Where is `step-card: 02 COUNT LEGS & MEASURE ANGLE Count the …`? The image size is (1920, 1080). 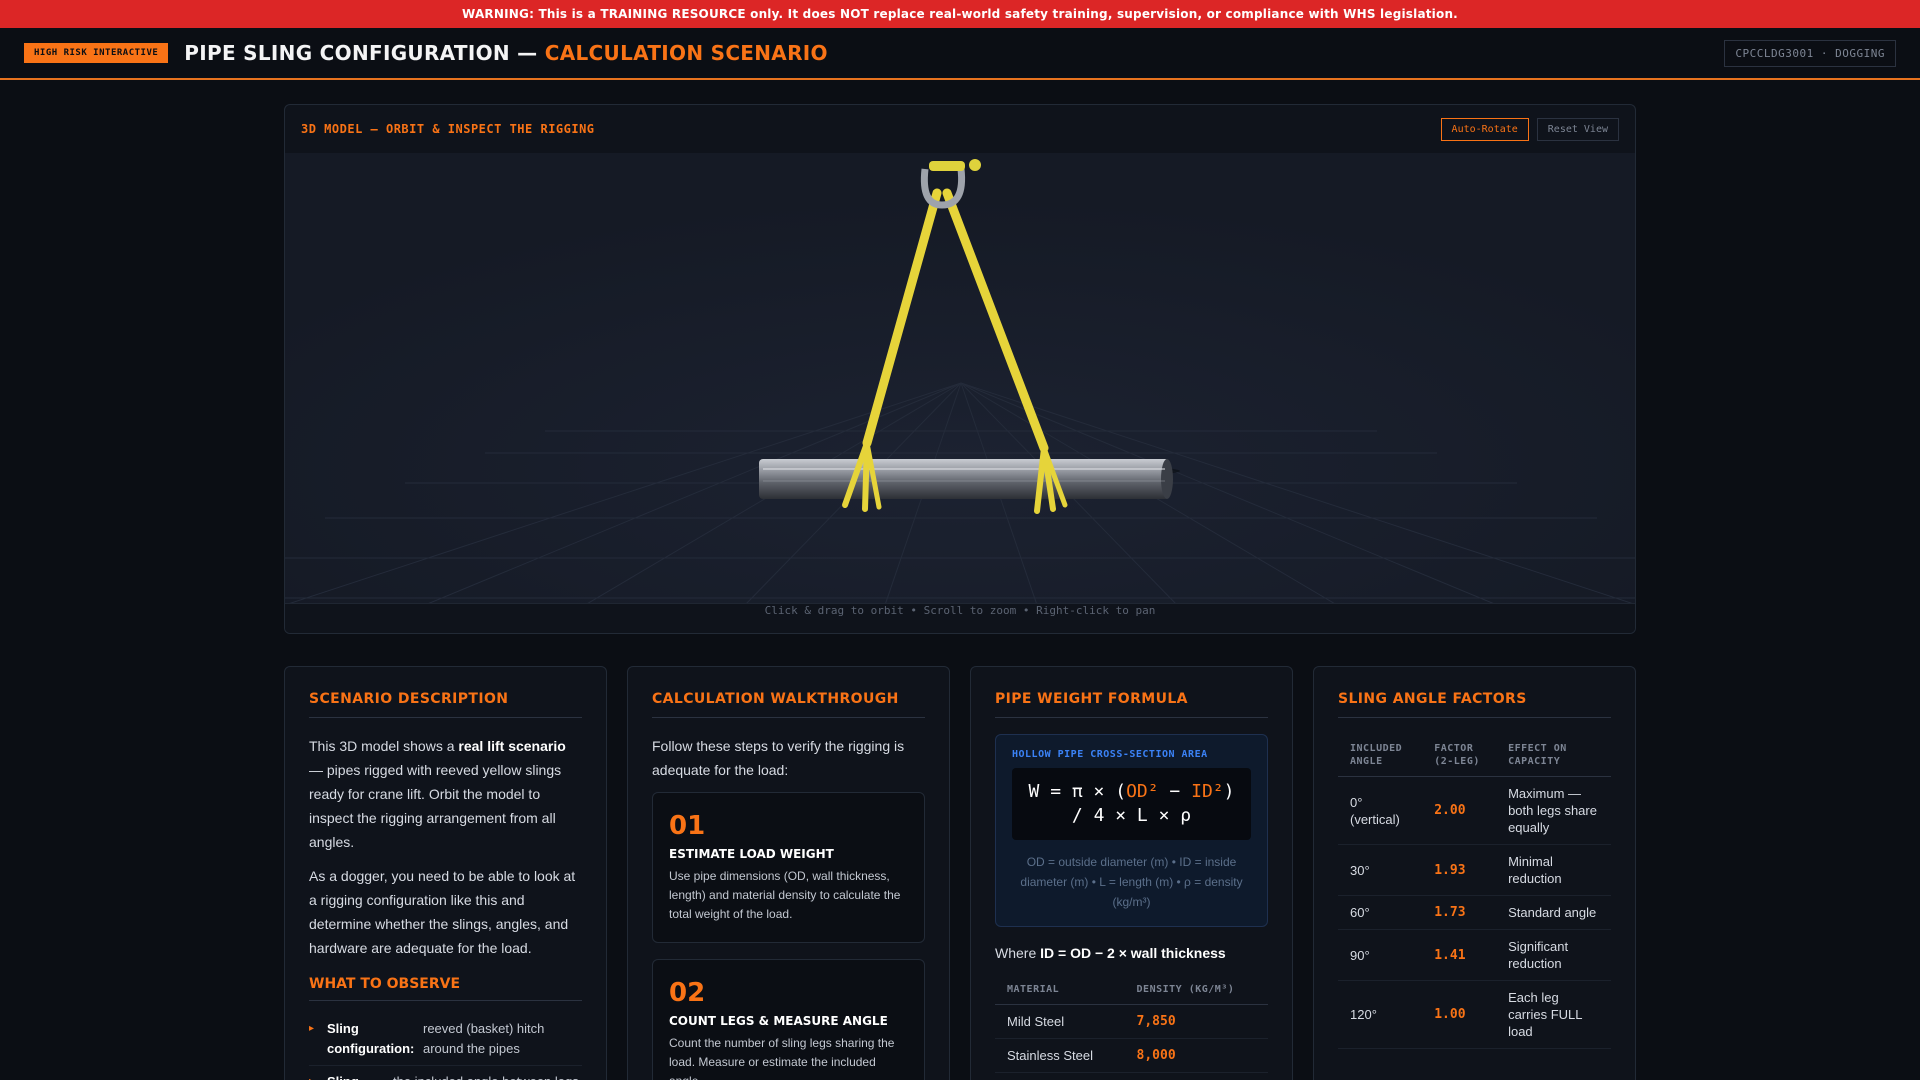 step-card: 02 COUNT LEGS & MEASURE ANGLE Count the … is located at coordinates (788, 1019).